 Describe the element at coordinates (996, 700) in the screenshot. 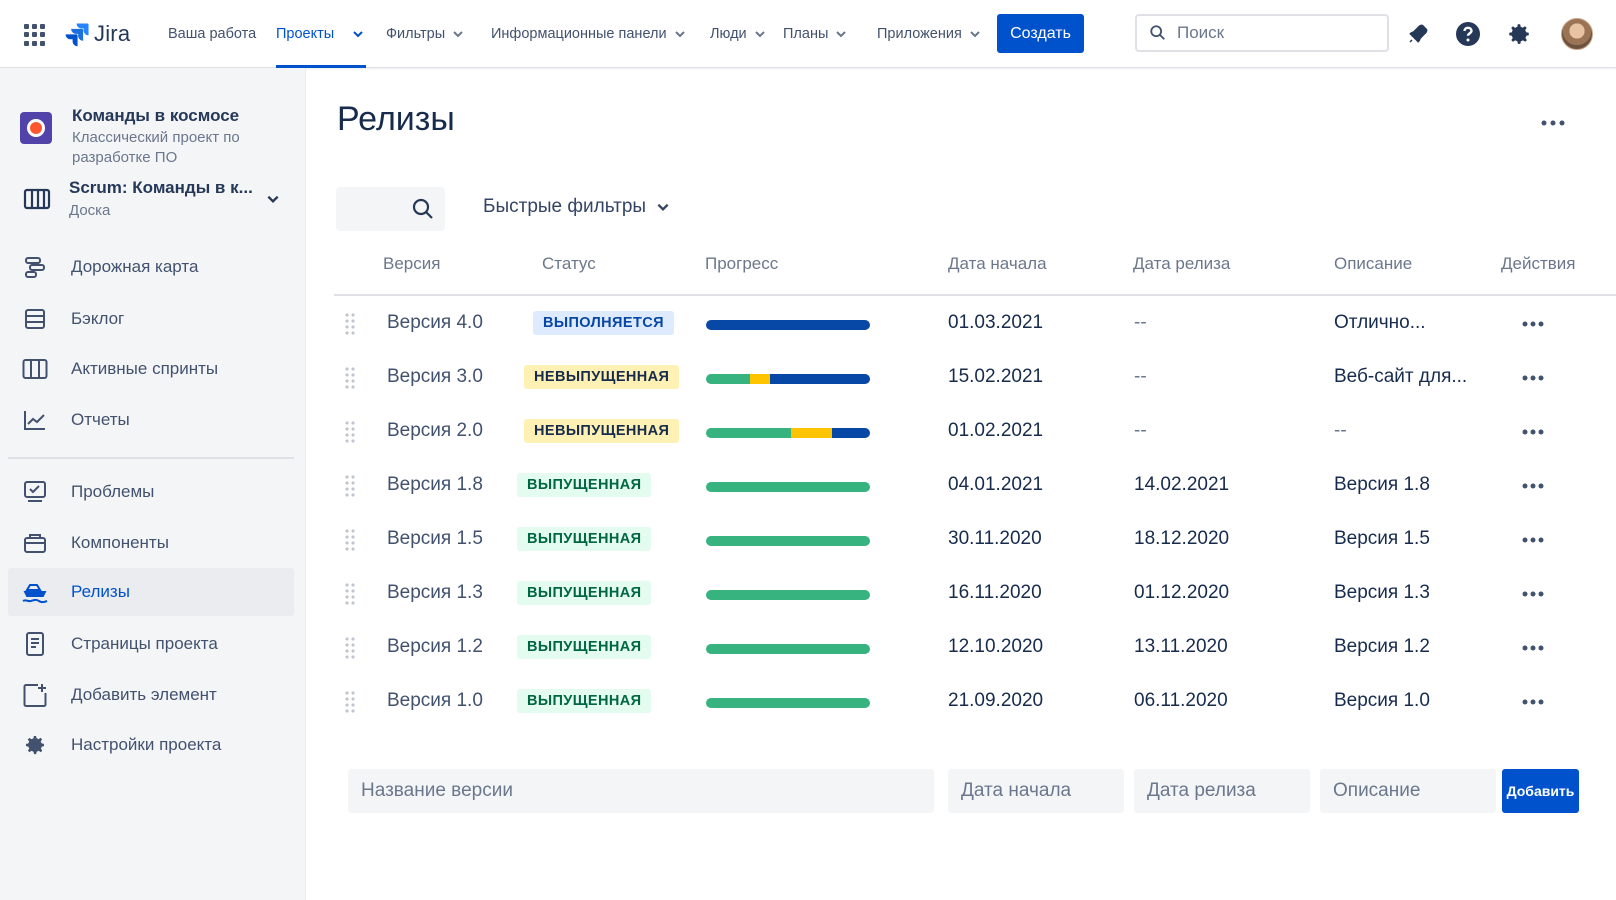

I see `start-date: 21.09.2020` at that location.